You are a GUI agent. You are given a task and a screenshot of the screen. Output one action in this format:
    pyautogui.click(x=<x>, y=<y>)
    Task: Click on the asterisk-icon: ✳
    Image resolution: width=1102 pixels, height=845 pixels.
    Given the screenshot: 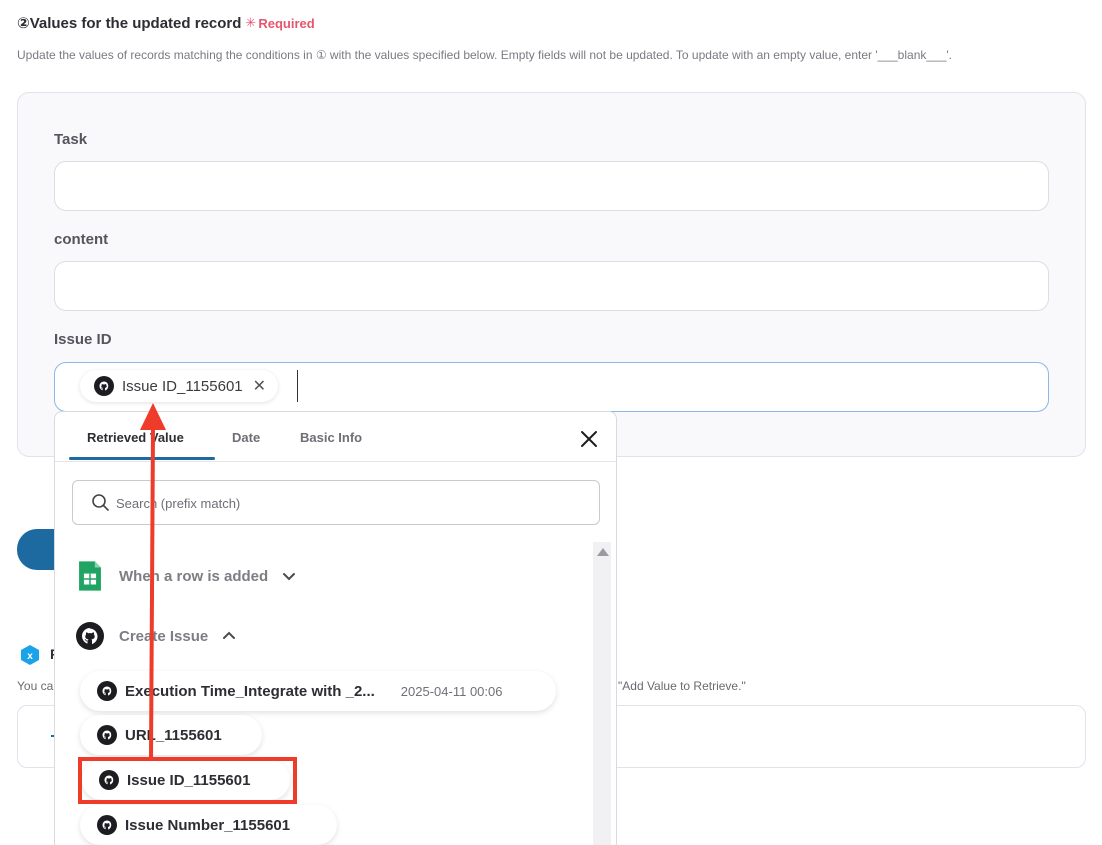 What is the action you would take?
    pyautogui.click(x=251, y=22)
    